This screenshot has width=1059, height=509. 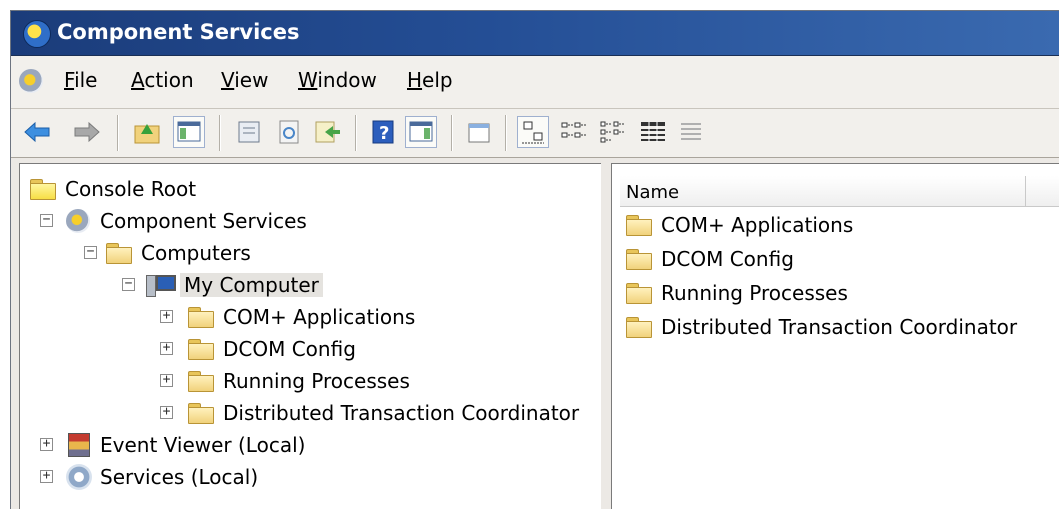 I want to click on menu-action: Action, so click(x=162, y=80).